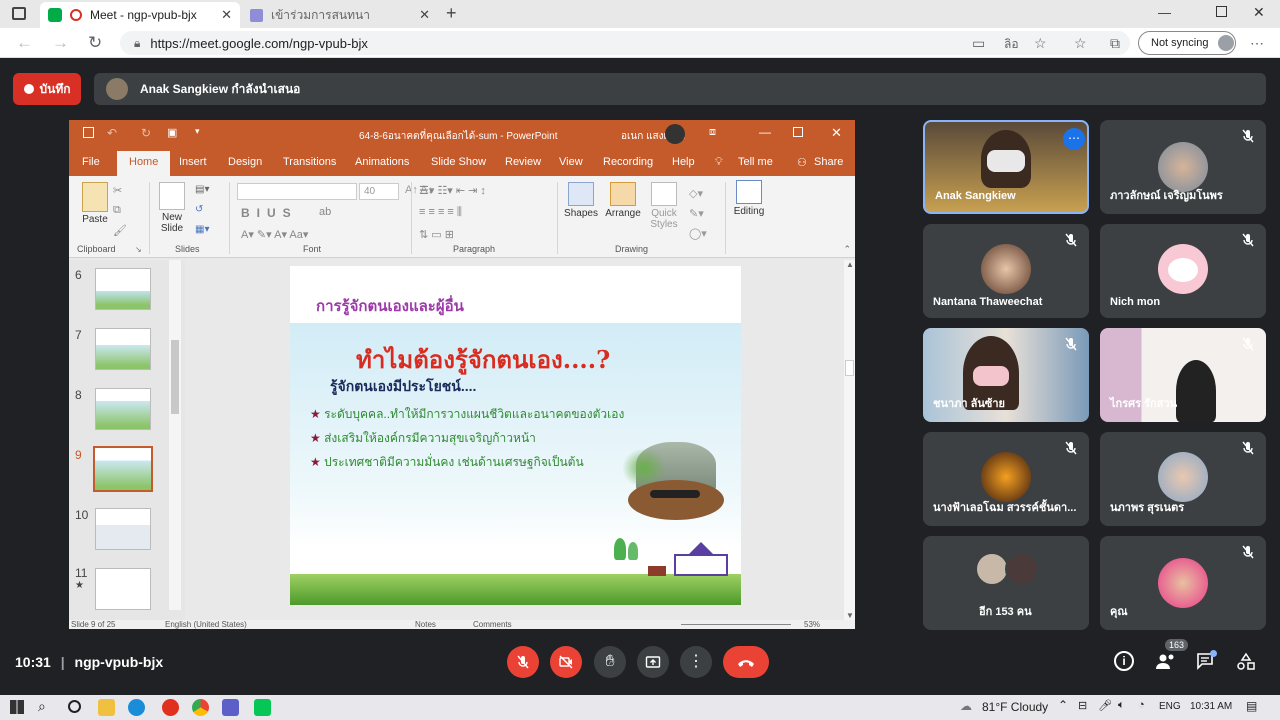 This screenshot has height=720, width=1280. What do you see at coordinates (170, 707) in the screenshot?
I see `opera-icon` at bounding box center [170, 707].